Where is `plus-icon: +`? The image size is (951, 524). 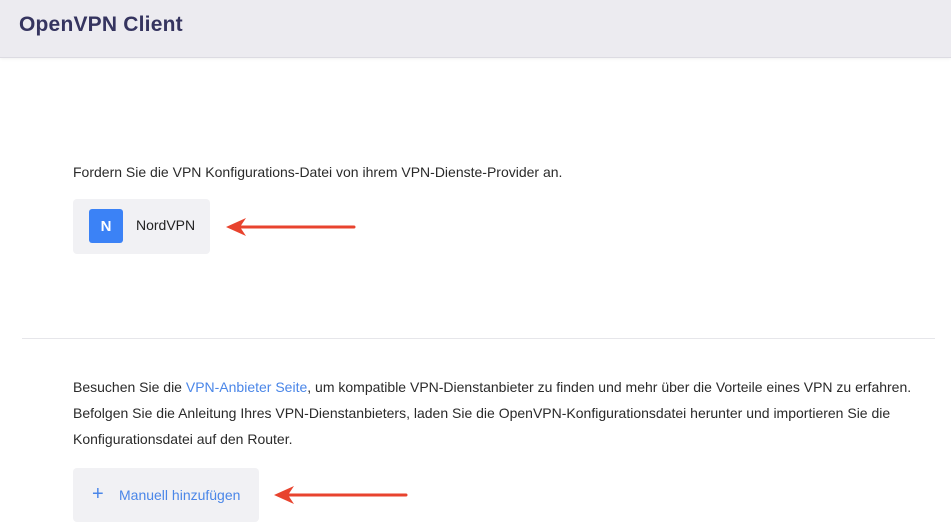
plus-icon: + is located at coordinates (98, 494).